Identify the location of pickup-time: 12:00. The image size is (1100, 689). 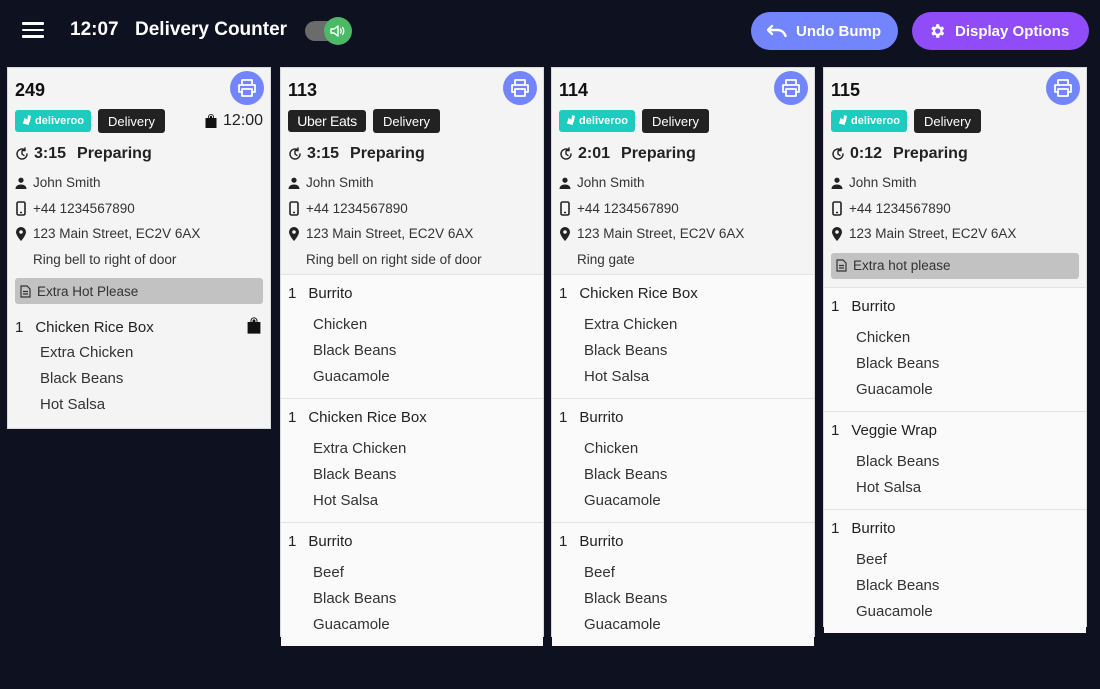
(234, 121).